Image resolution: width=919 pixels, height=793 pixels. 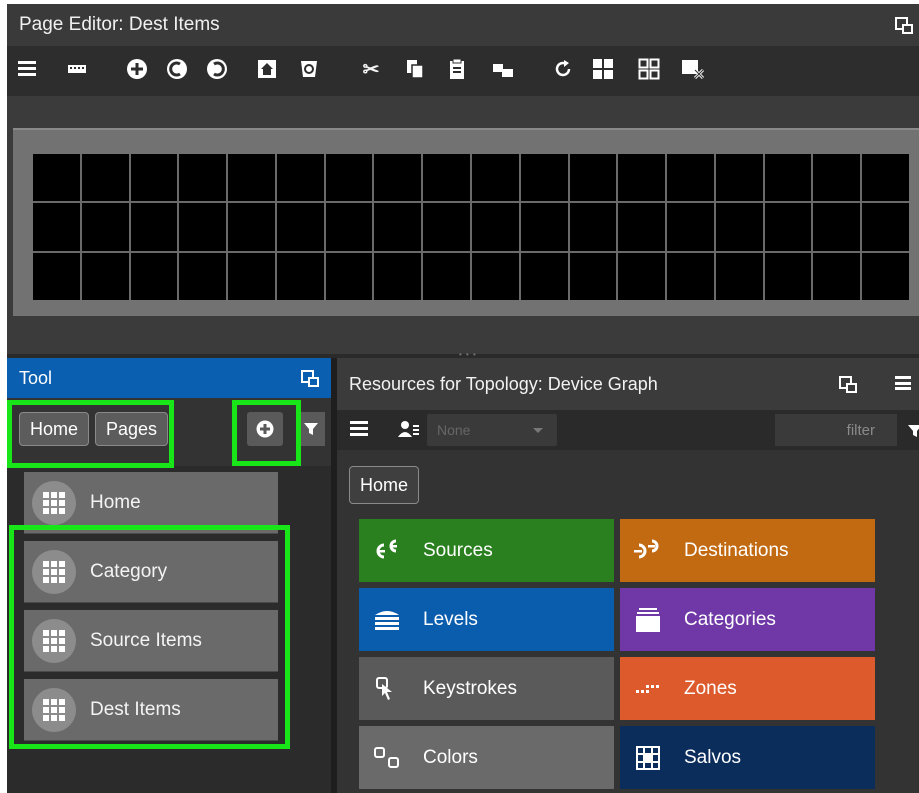 What do you see at coordinates (747, 688) in the screenshot?
I see `tile-zones: Zones` at bounding box center [747, 688].